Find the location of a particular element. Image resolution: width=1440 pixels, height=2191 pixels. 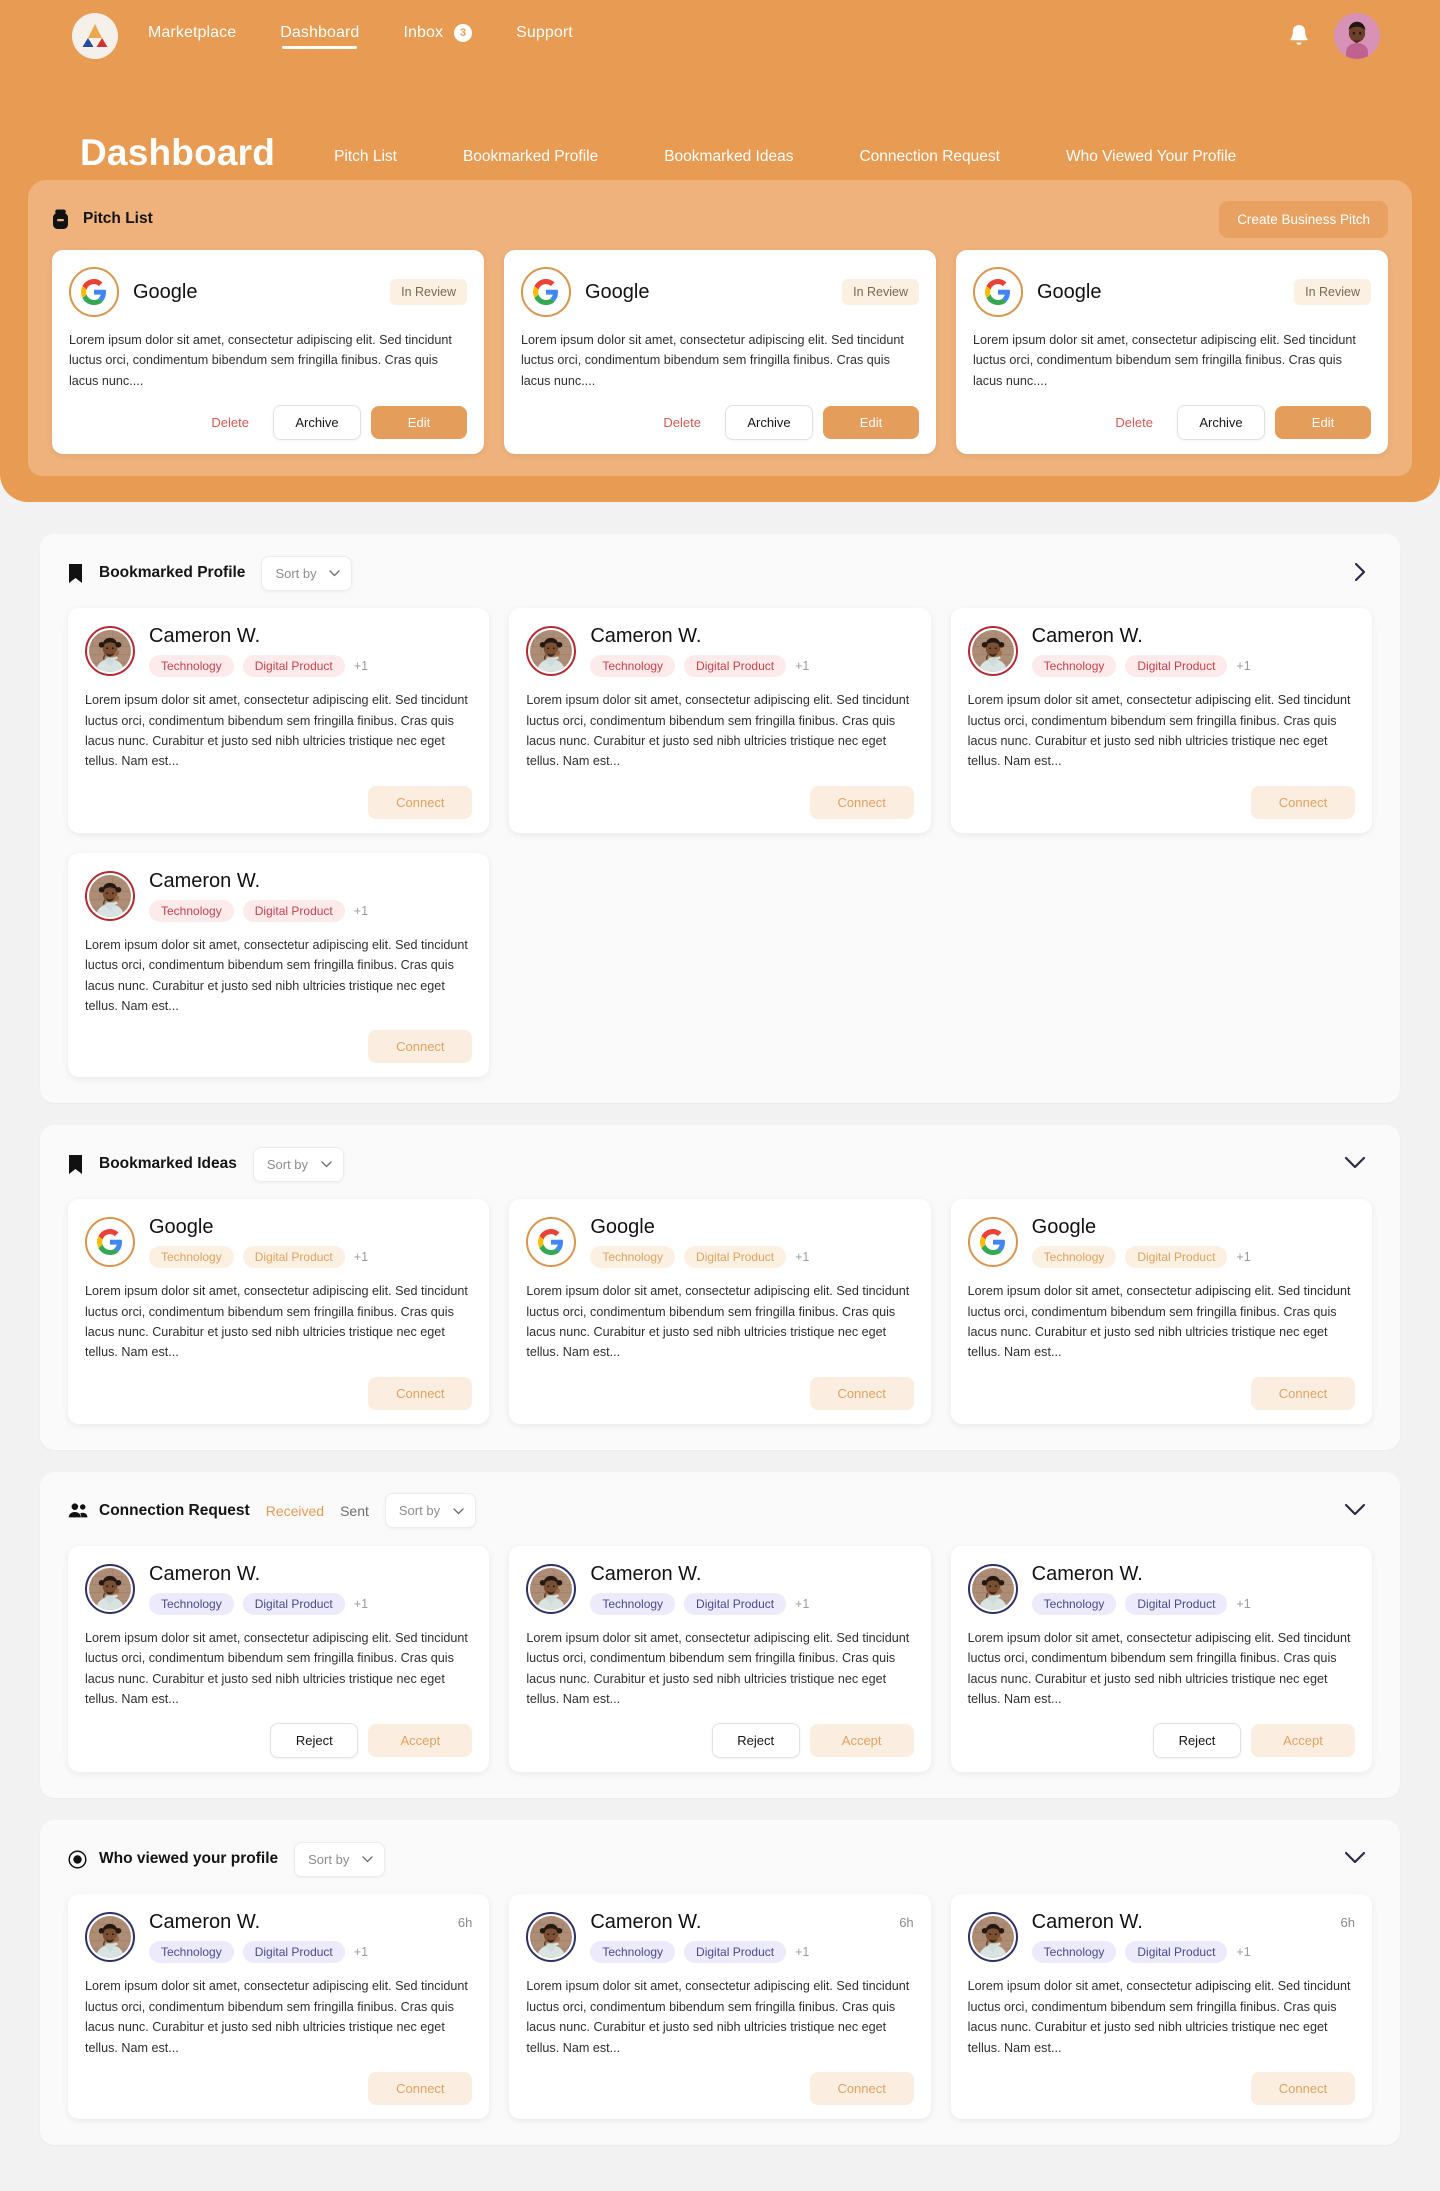

profile-photo is located at coordinates (110, 895).